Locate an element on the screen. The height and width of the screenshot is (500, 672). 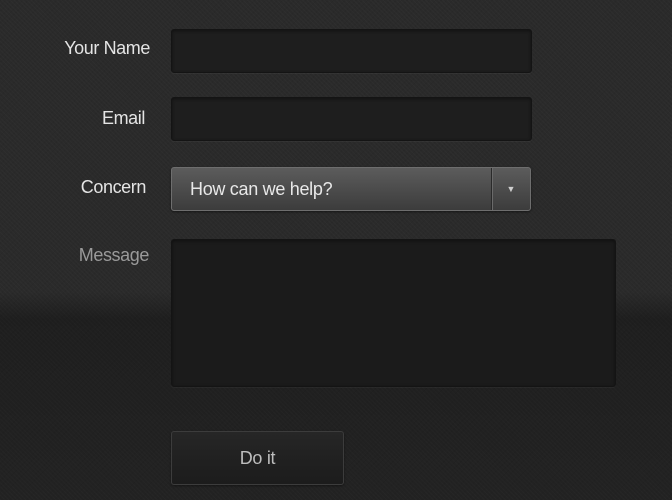
your-name-label: Your Name is located at coordinates (107, 48).